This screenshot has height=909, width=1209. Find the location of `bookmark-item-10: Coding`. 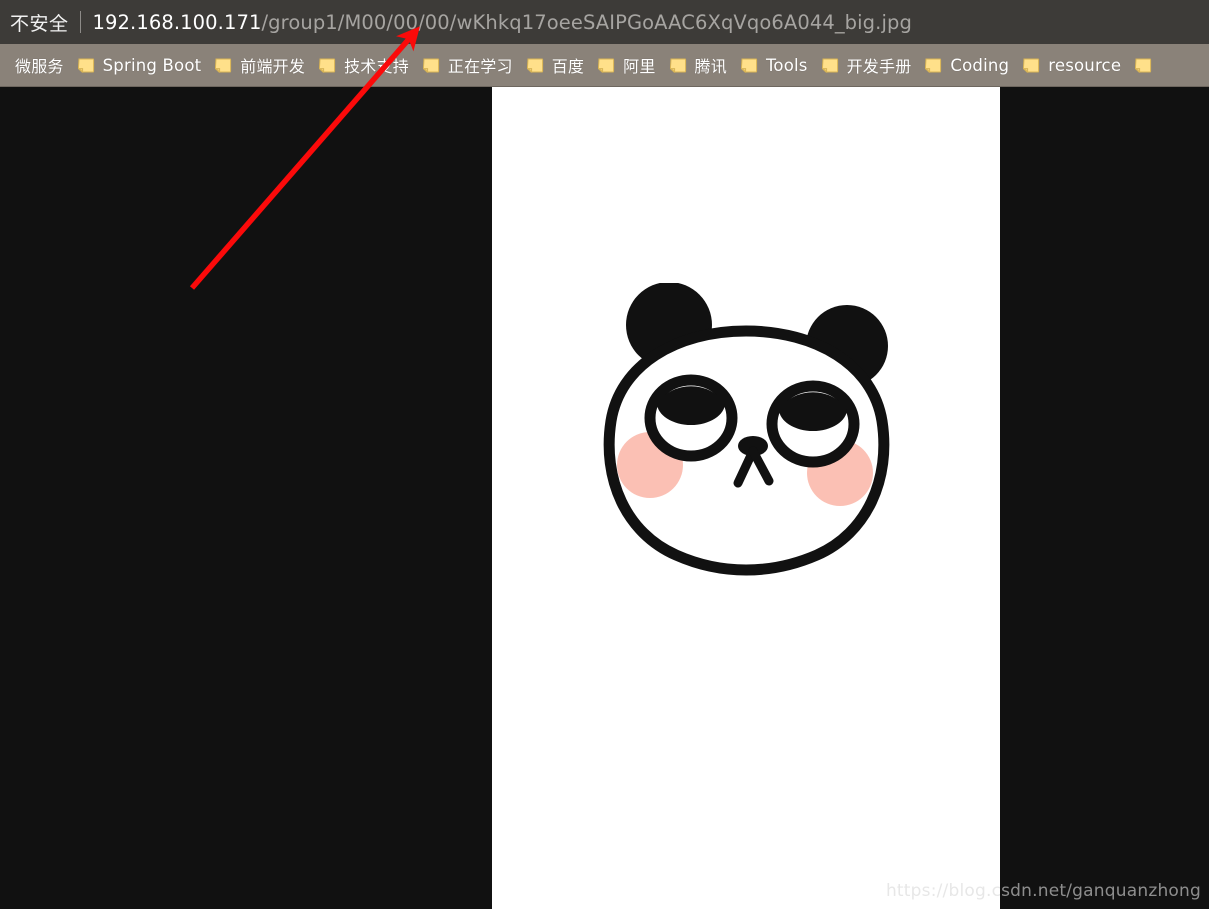

bookmark-item-10: Coding is located at coordinates (967, 65).